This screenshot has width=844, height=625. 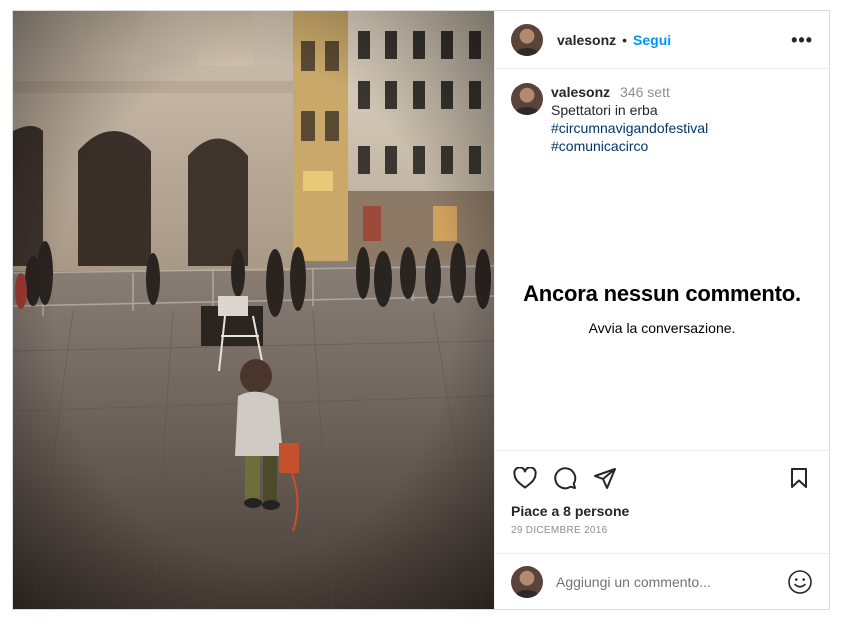 I want to click on caption-text: Spettatori in erba, so click(x=604, y=110).